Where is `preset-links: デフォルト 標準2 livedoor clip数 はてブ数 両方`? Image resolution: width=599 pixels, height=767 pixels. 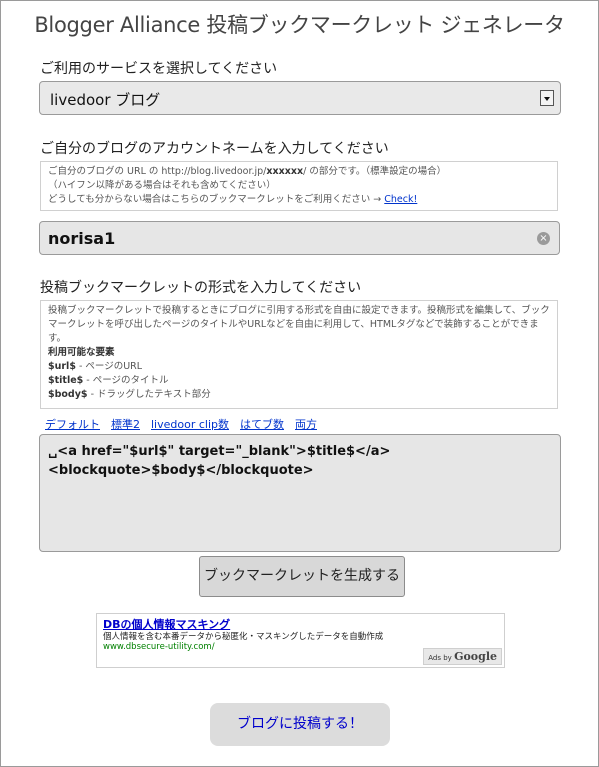
preset-links: デフォルト 標準2 livedoor clip数 はてブ数 両方 is located at coordinates (186, 424).